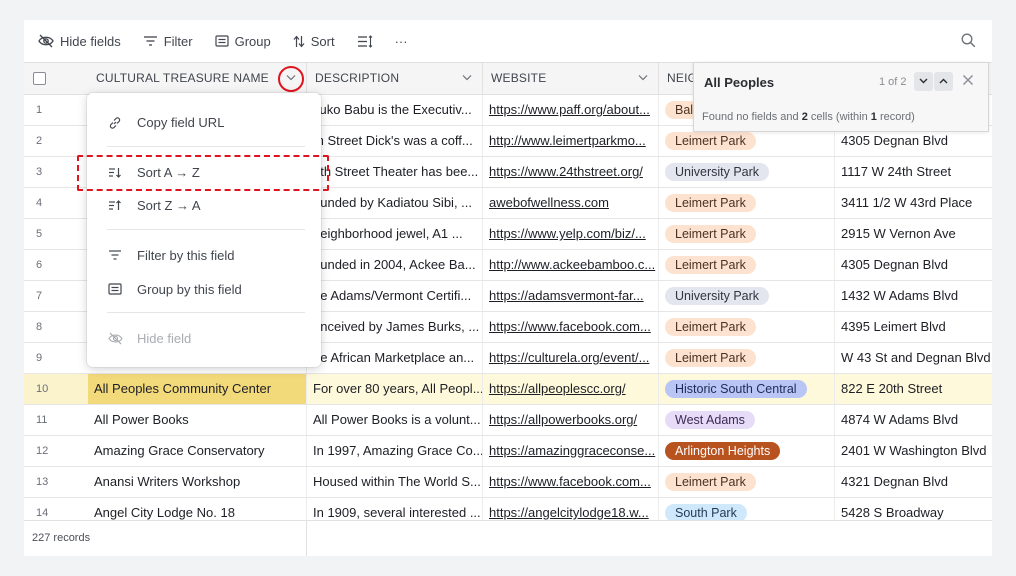 This screenshot has width=1016, height=576. I want to click on select-all-checkbox, so click(39, 78).